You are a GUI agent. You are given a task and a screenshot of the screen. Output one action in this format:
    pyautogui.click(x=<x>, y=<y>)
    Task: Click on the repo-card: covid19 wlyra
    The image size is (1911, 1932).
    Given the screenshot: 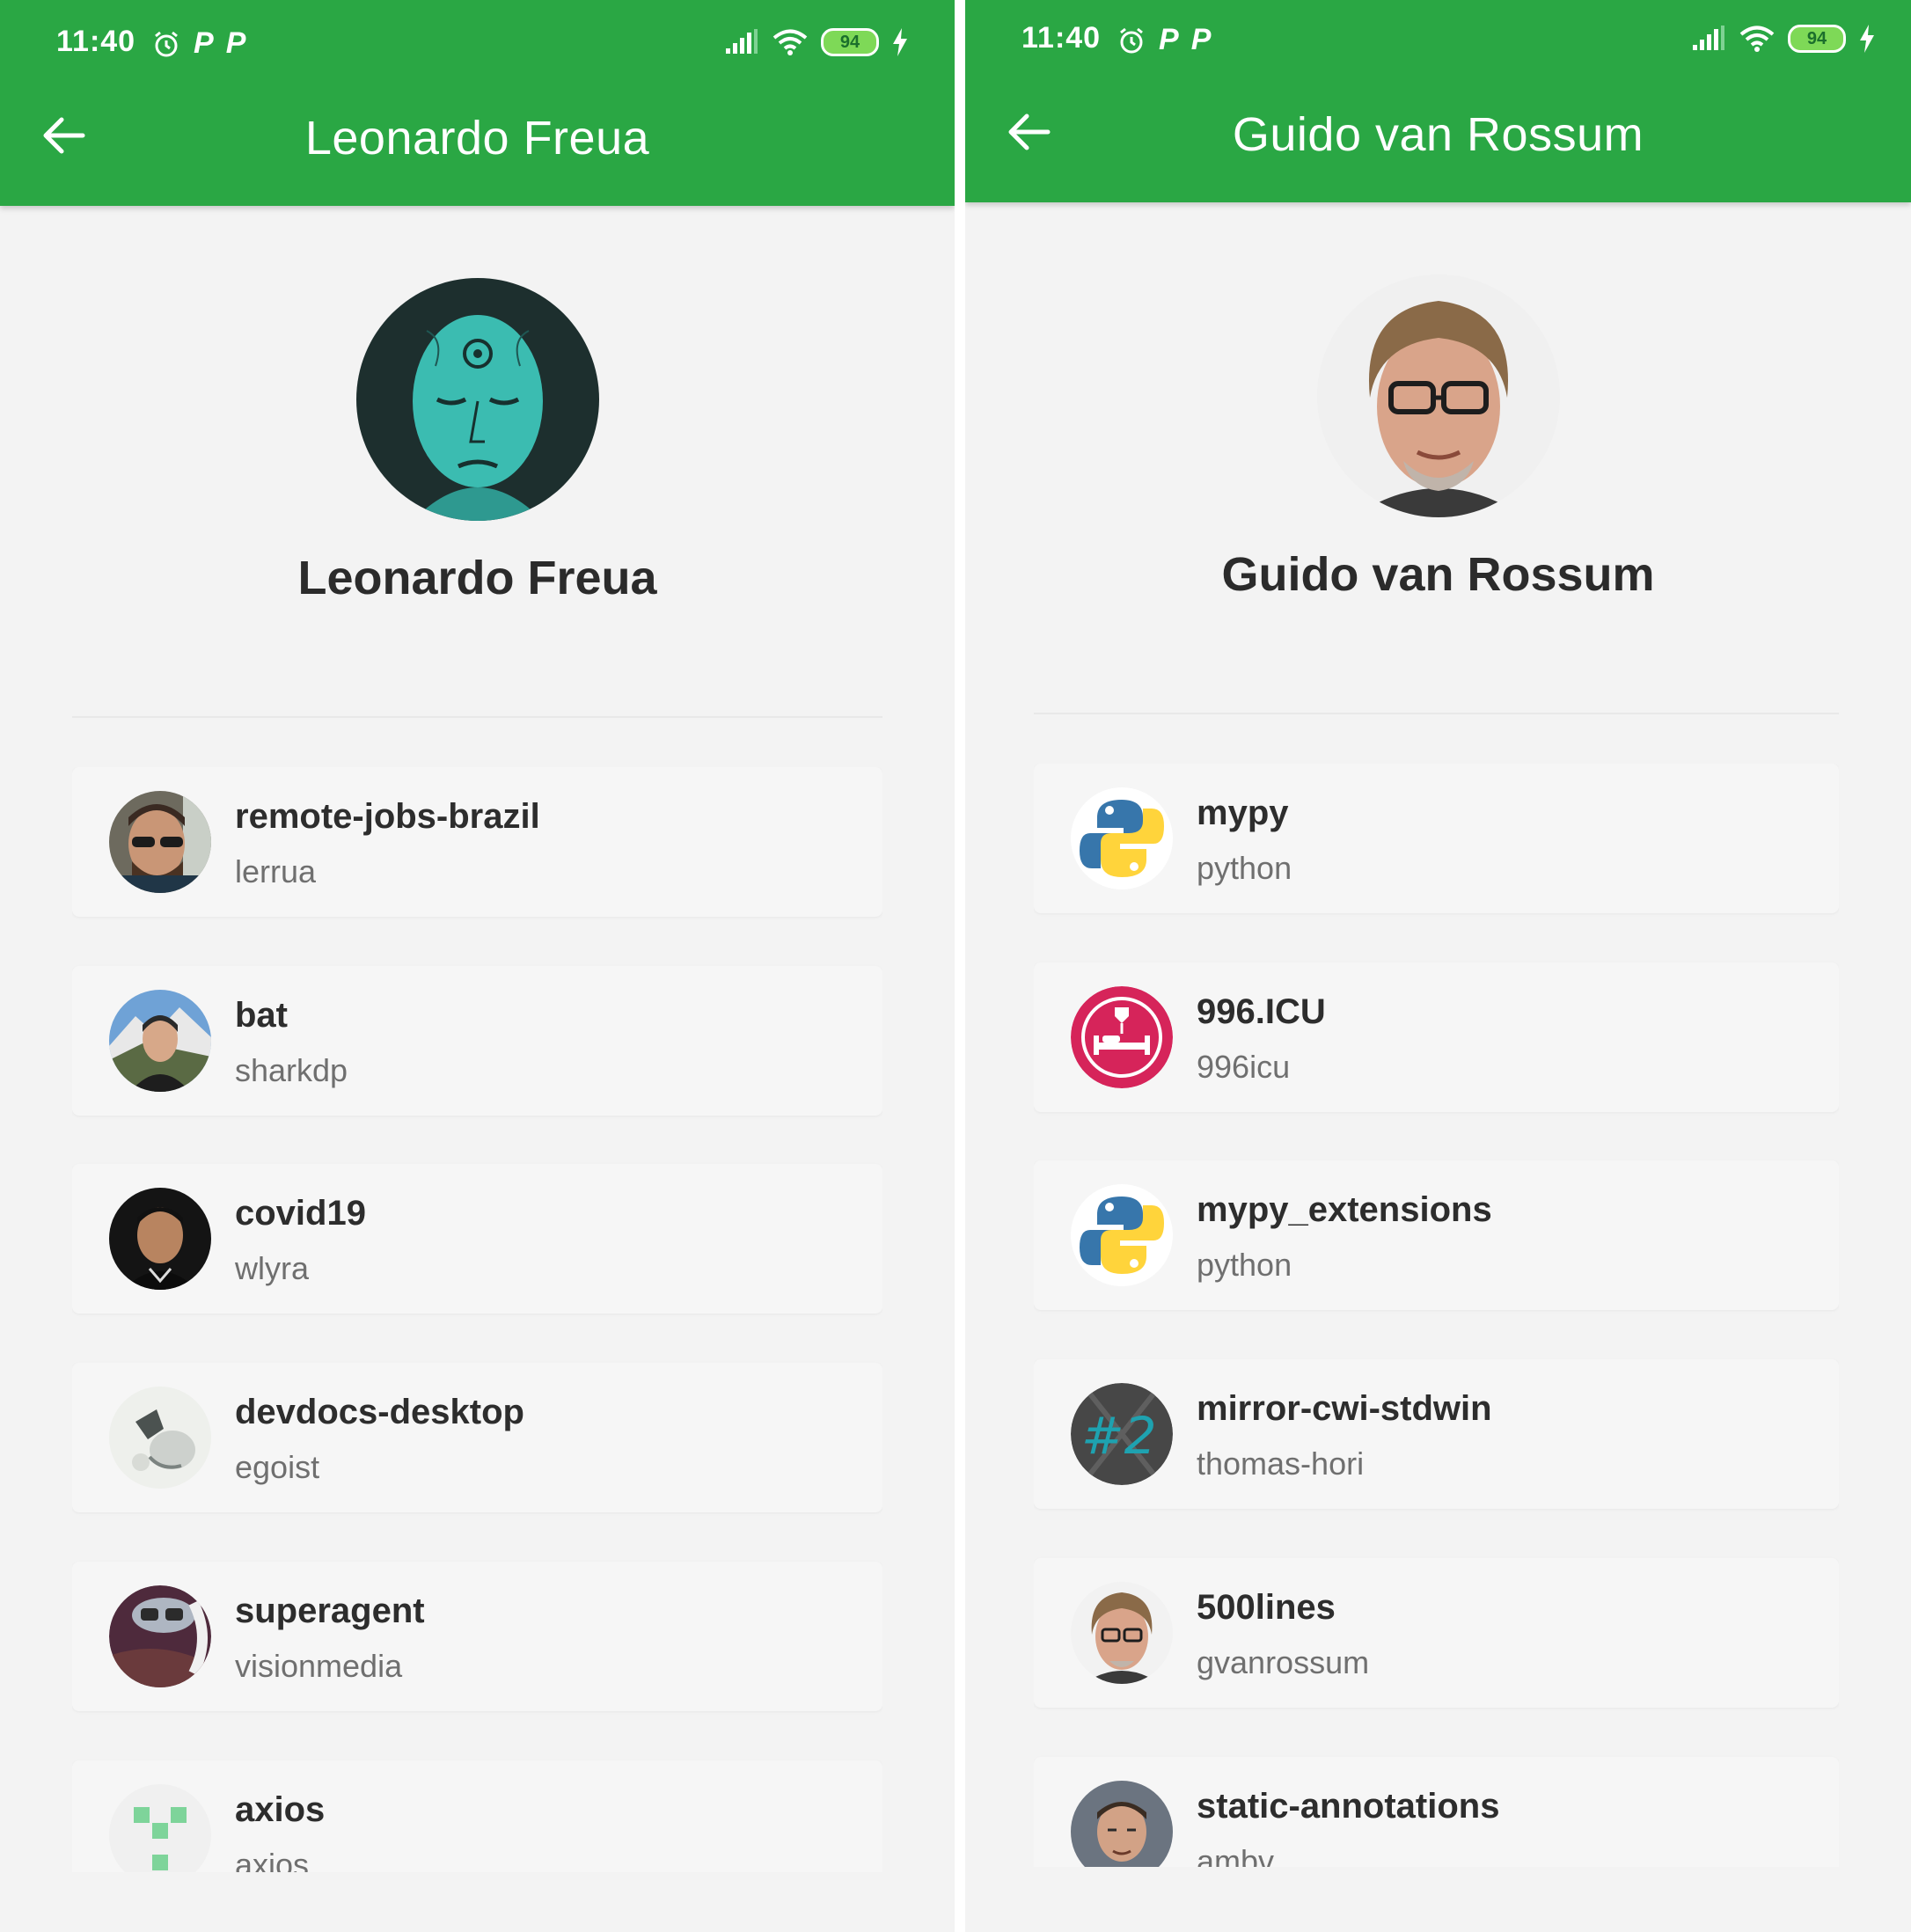 What is the action you would take?
    pyautogui.click(x=477, y=1239)
    